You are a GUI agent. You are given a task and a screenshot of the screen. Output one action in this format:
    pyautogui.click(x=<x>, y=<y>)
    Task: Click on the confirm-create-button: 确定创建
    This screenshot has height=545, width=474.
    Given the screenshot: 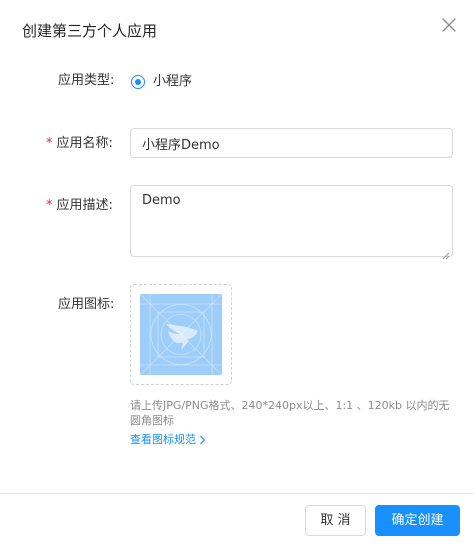 What is the action you would take?
    pyautogui.click(x=417, y=520)
    